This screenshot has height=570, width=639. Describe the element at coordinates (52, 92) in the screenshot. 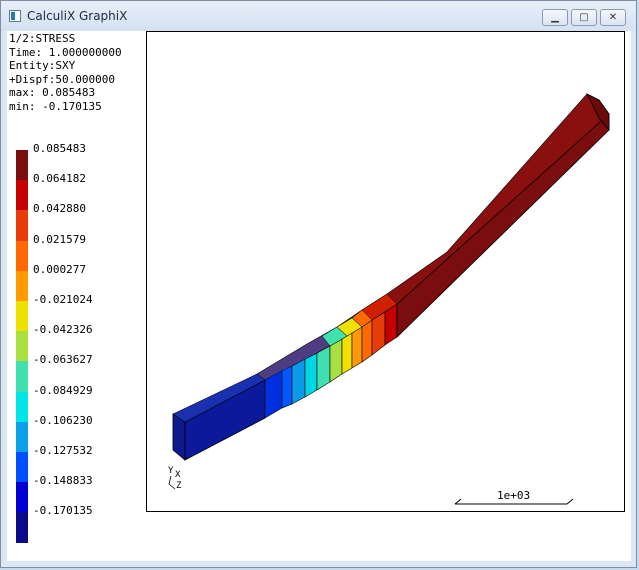

I see `info-max: max: 0.085483` at that location.